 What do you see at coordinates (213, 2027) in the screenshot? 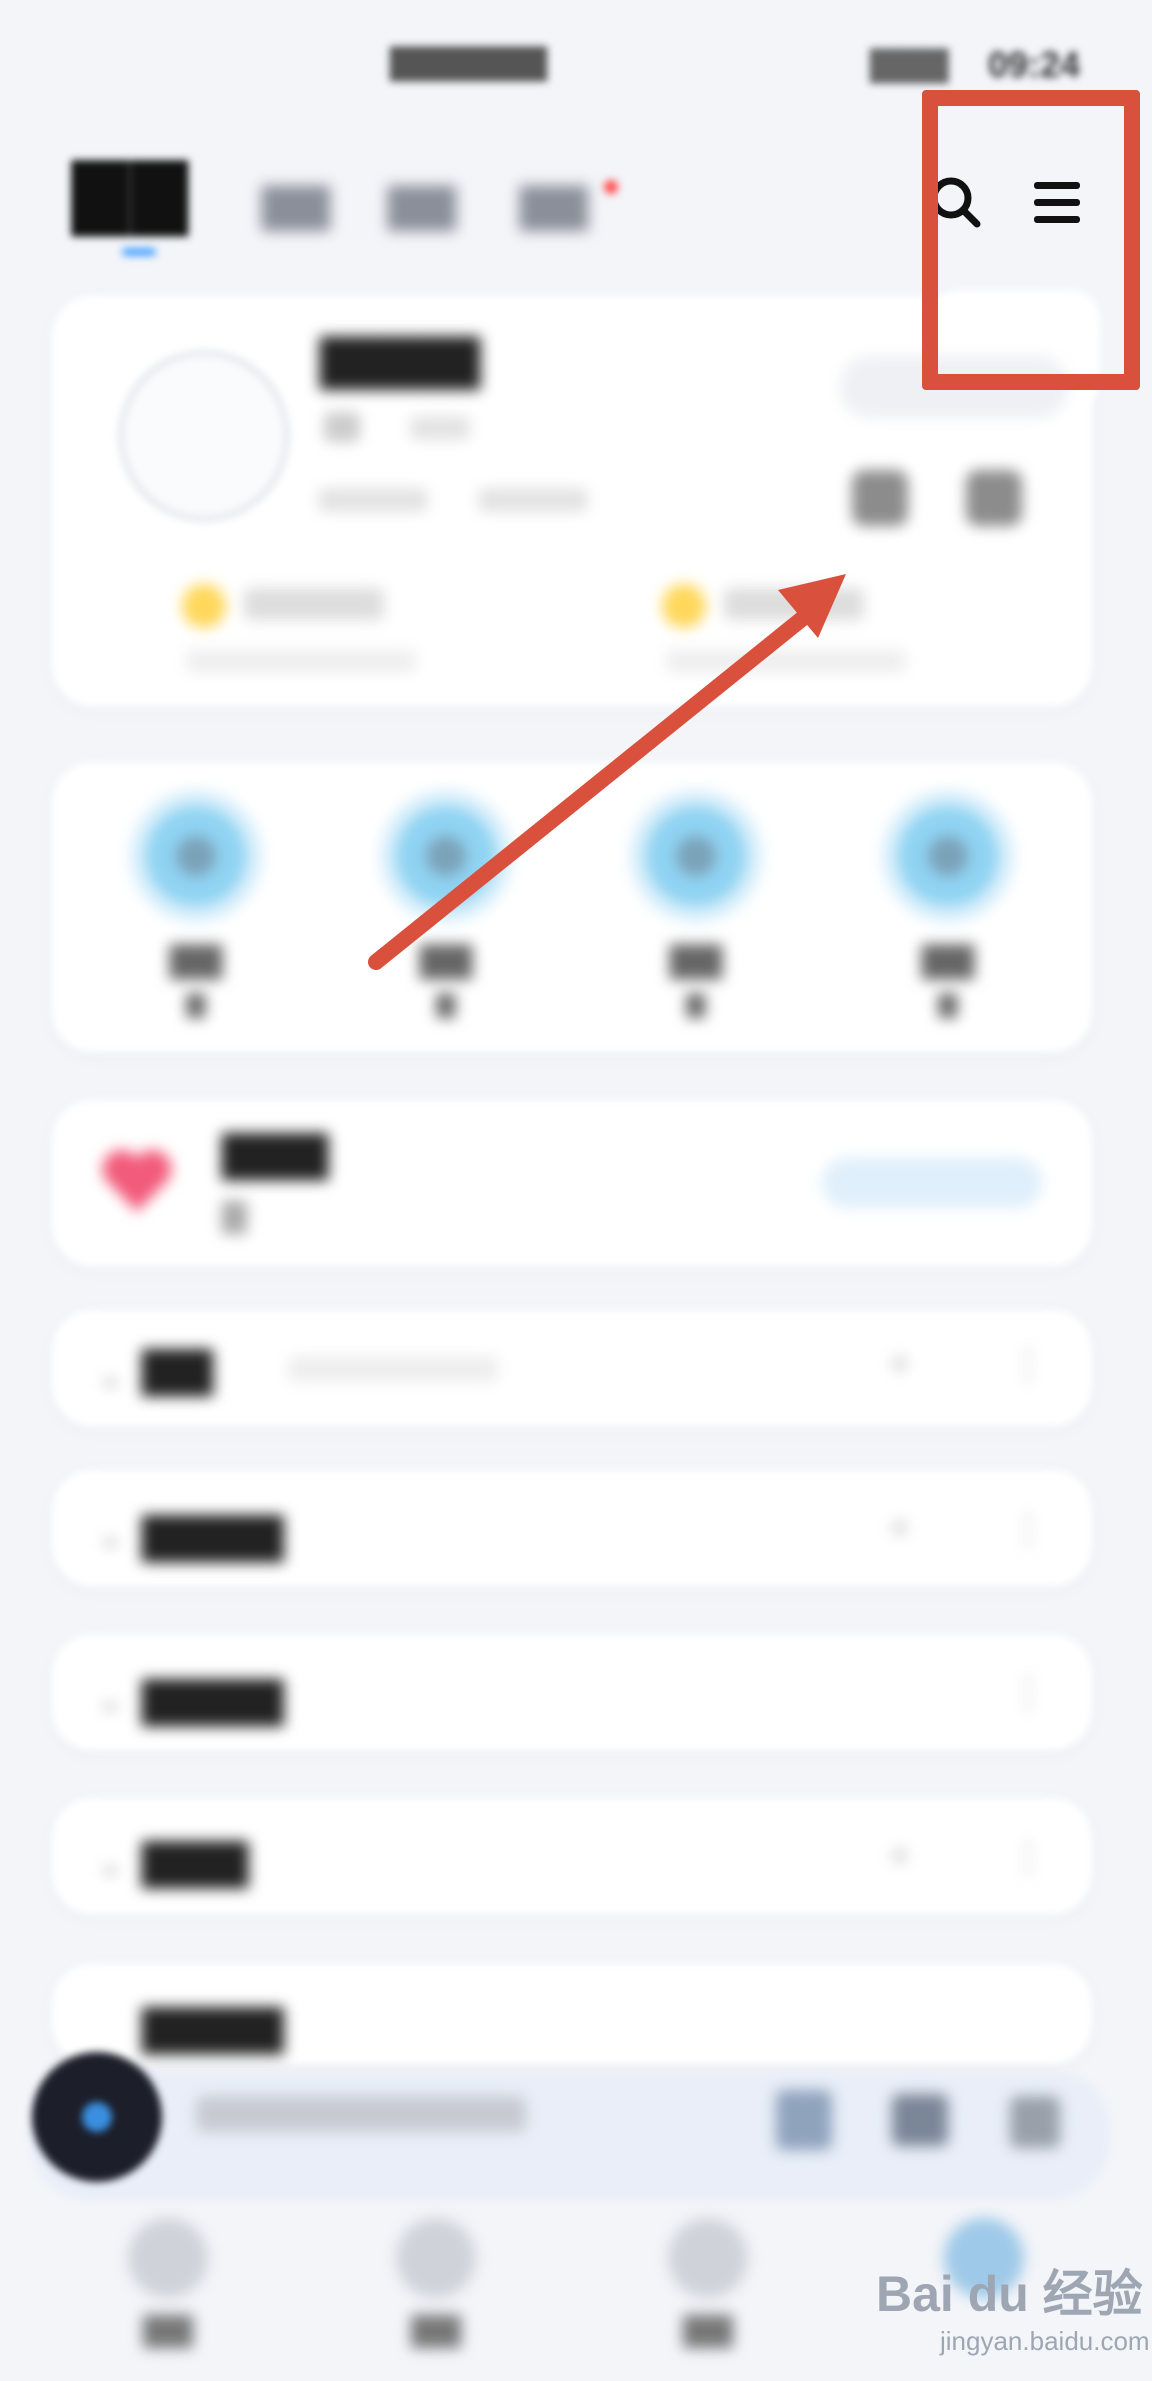
I see `section-5-title: ▇▇▇▇` at bounding box center [213, 2027].